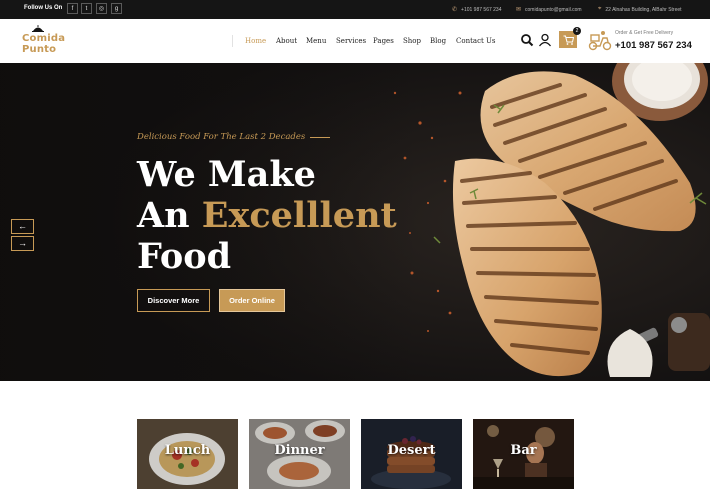 This screenshot has width=710, height=501. What do you see at coordinates (187, 450) in the screenshot?
I see `category-label-lunch: Lunch` at bounding box center [187, 450].